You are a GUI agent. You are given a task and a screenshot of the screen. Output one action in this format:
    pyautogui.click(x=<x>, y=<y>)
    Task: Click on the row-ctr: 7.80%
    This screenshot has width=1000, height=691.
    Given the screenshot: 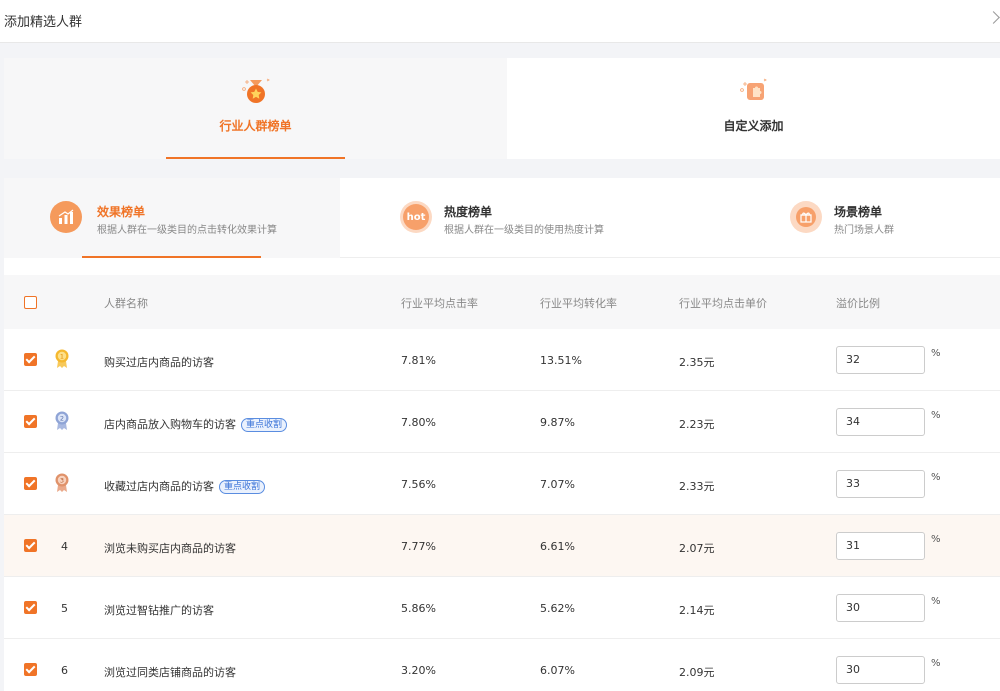 What is the action you would take?
    pyautogui.click(x=418, y=422)
    